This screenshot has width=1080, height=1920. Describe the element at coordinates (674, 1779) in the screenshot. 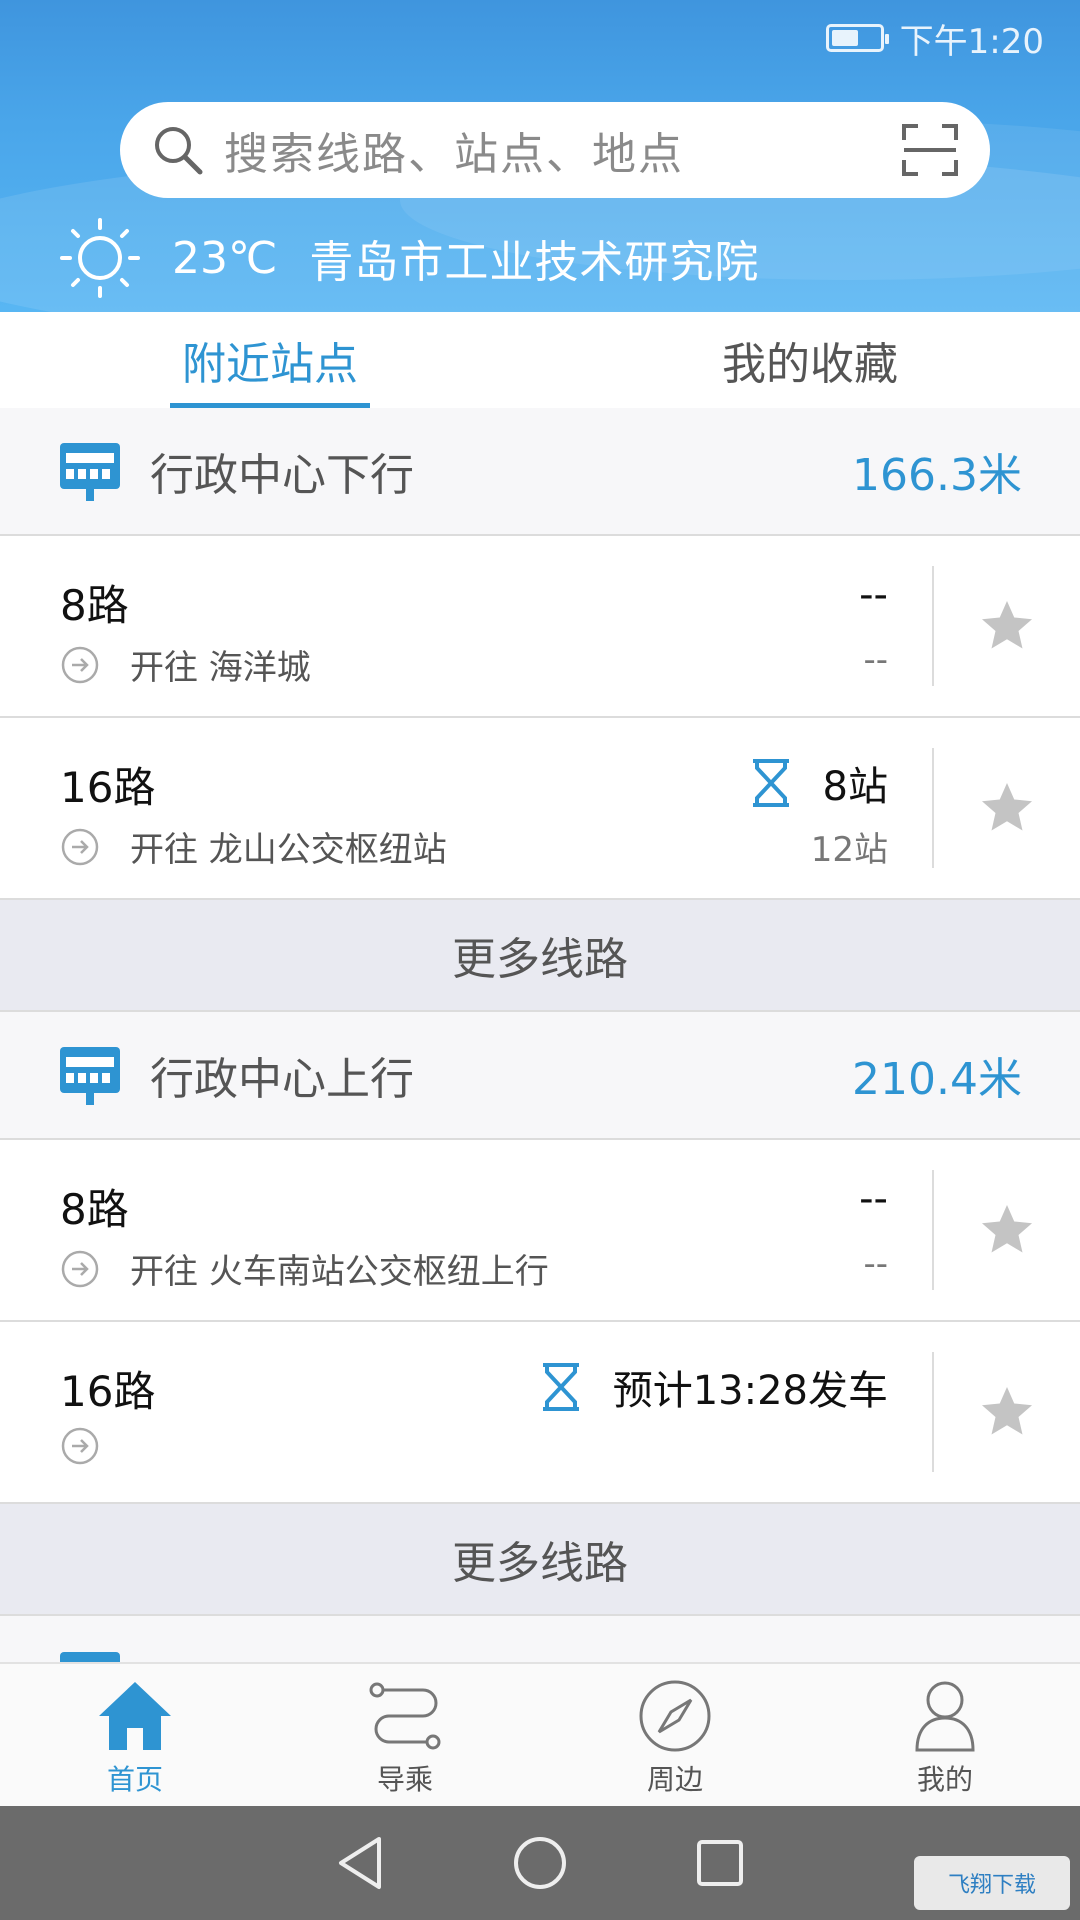

I see `nav-label: 周边` at that location.